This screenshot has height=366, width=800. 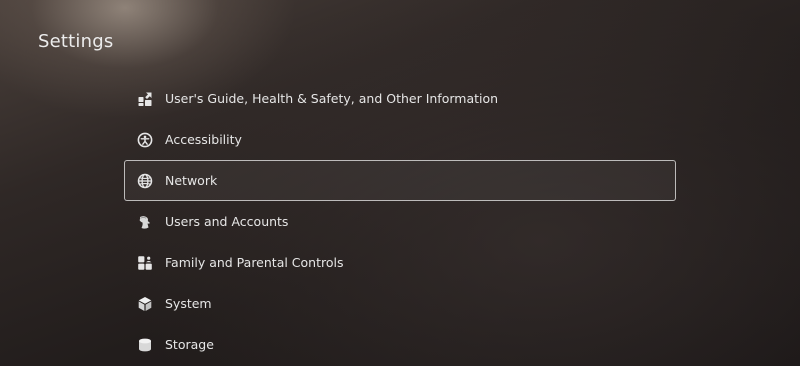 I want to click on page-title: Settings, so click(x=76, y=41).